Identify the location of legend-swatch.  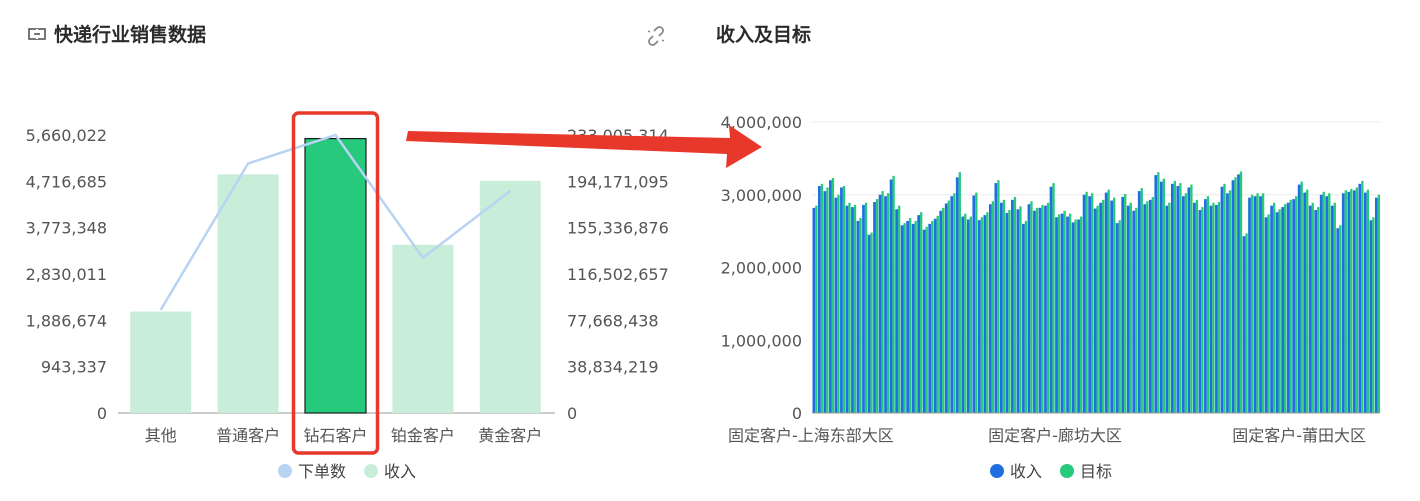
(1067, 471).